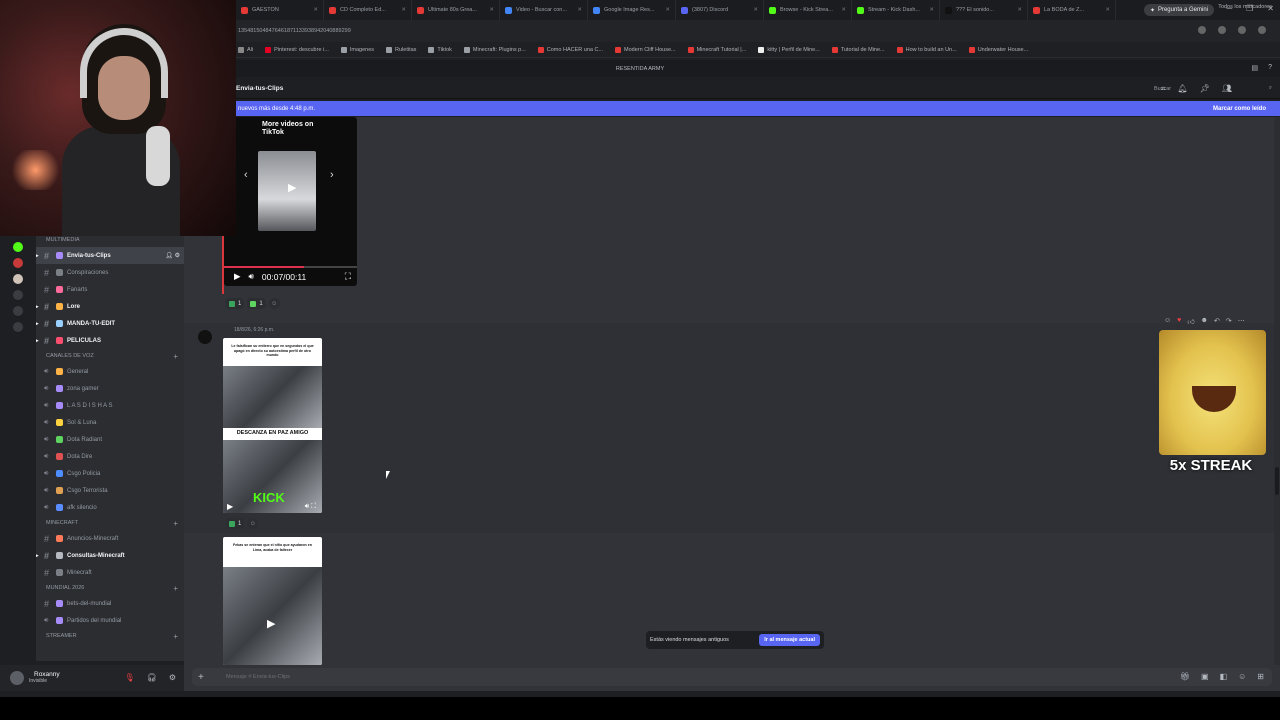 This screenshot has height=720, width=1280. Describe the element at coordinates (246, 175) in the screenshot. I see `chevron-left-icon: ‹` at that location.